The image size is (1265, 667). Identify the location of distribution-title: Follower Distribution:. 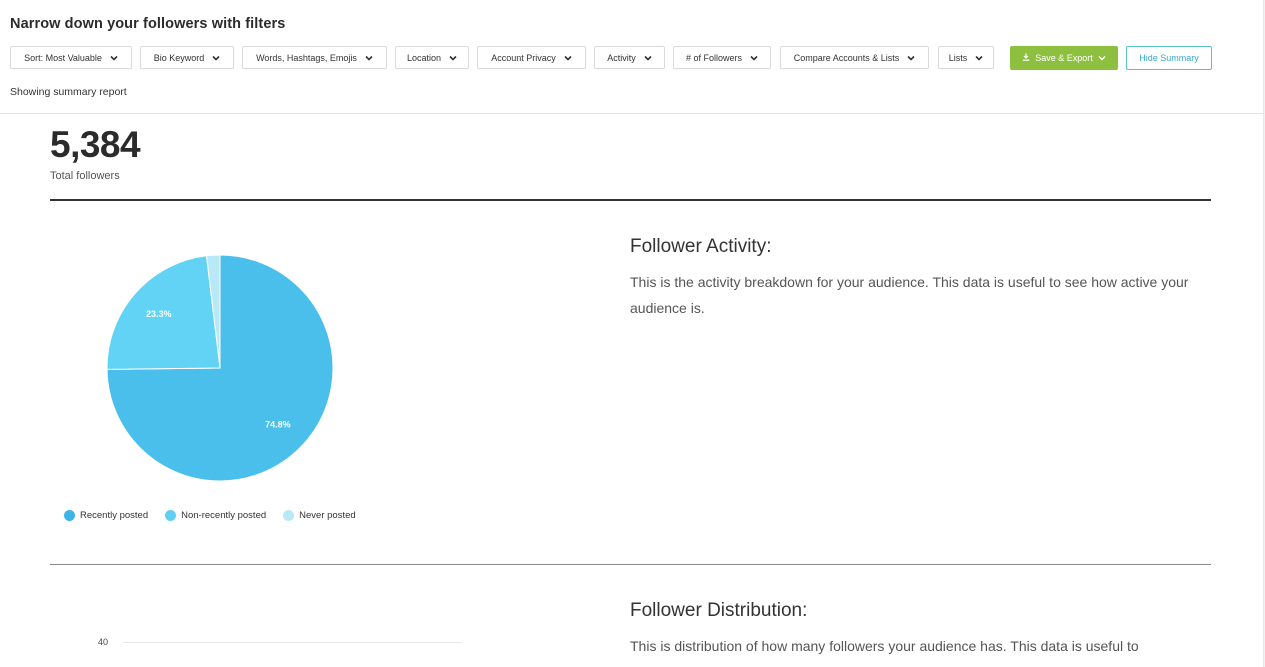
(719, 610).